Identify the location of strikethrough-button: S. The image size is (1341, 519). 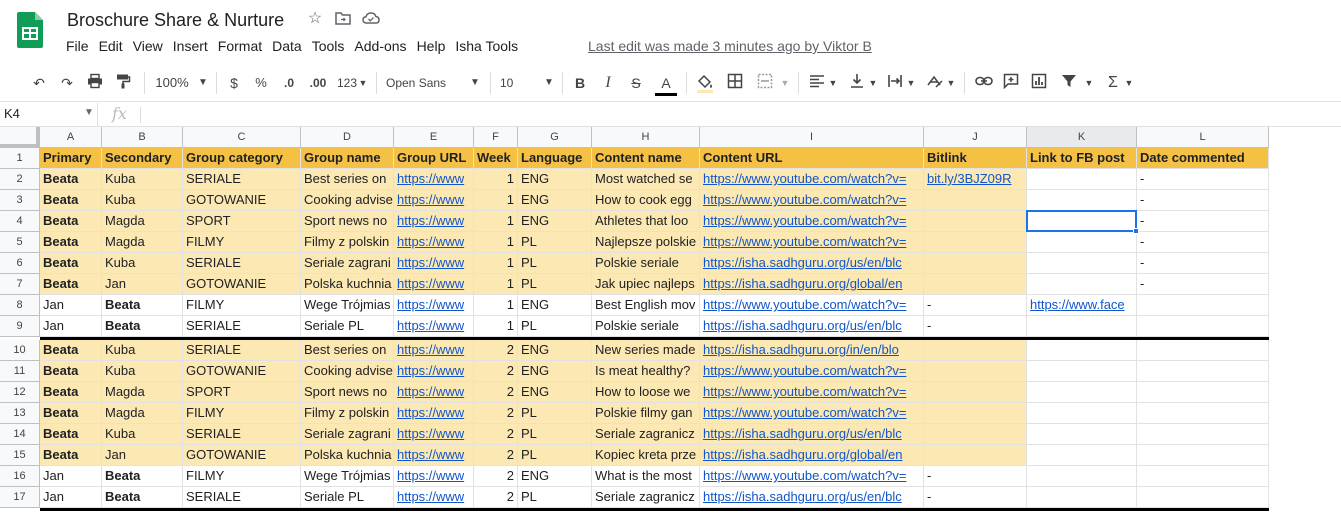
(636, 83).